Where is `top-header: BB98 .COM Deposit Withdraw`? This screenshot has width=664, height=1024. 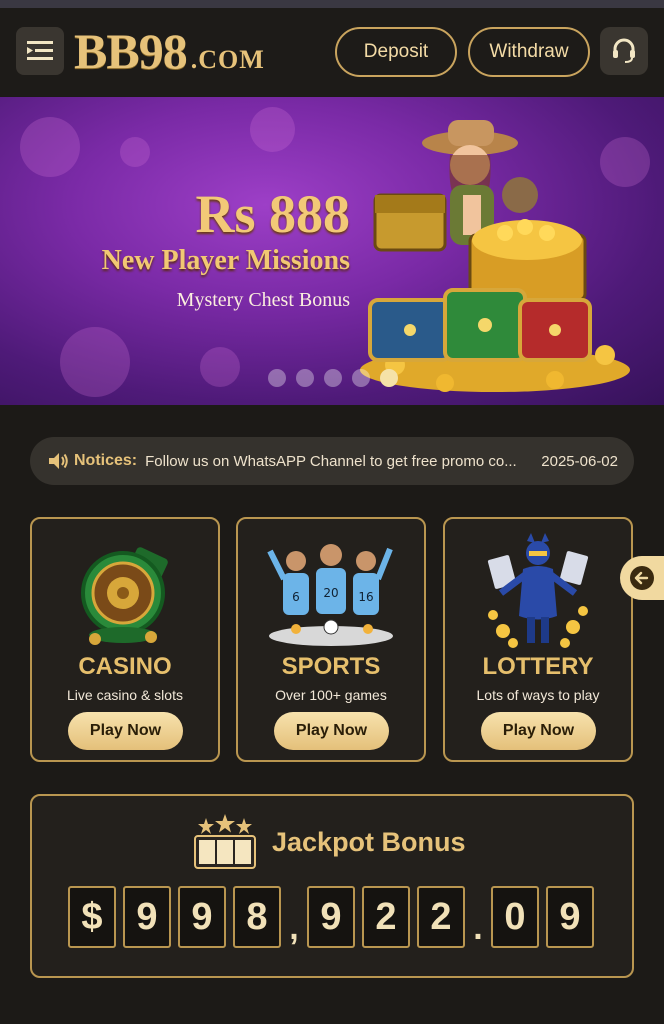 top-header: BB98 .COM Deposit Withdraw is located at coordinates (332, 52).